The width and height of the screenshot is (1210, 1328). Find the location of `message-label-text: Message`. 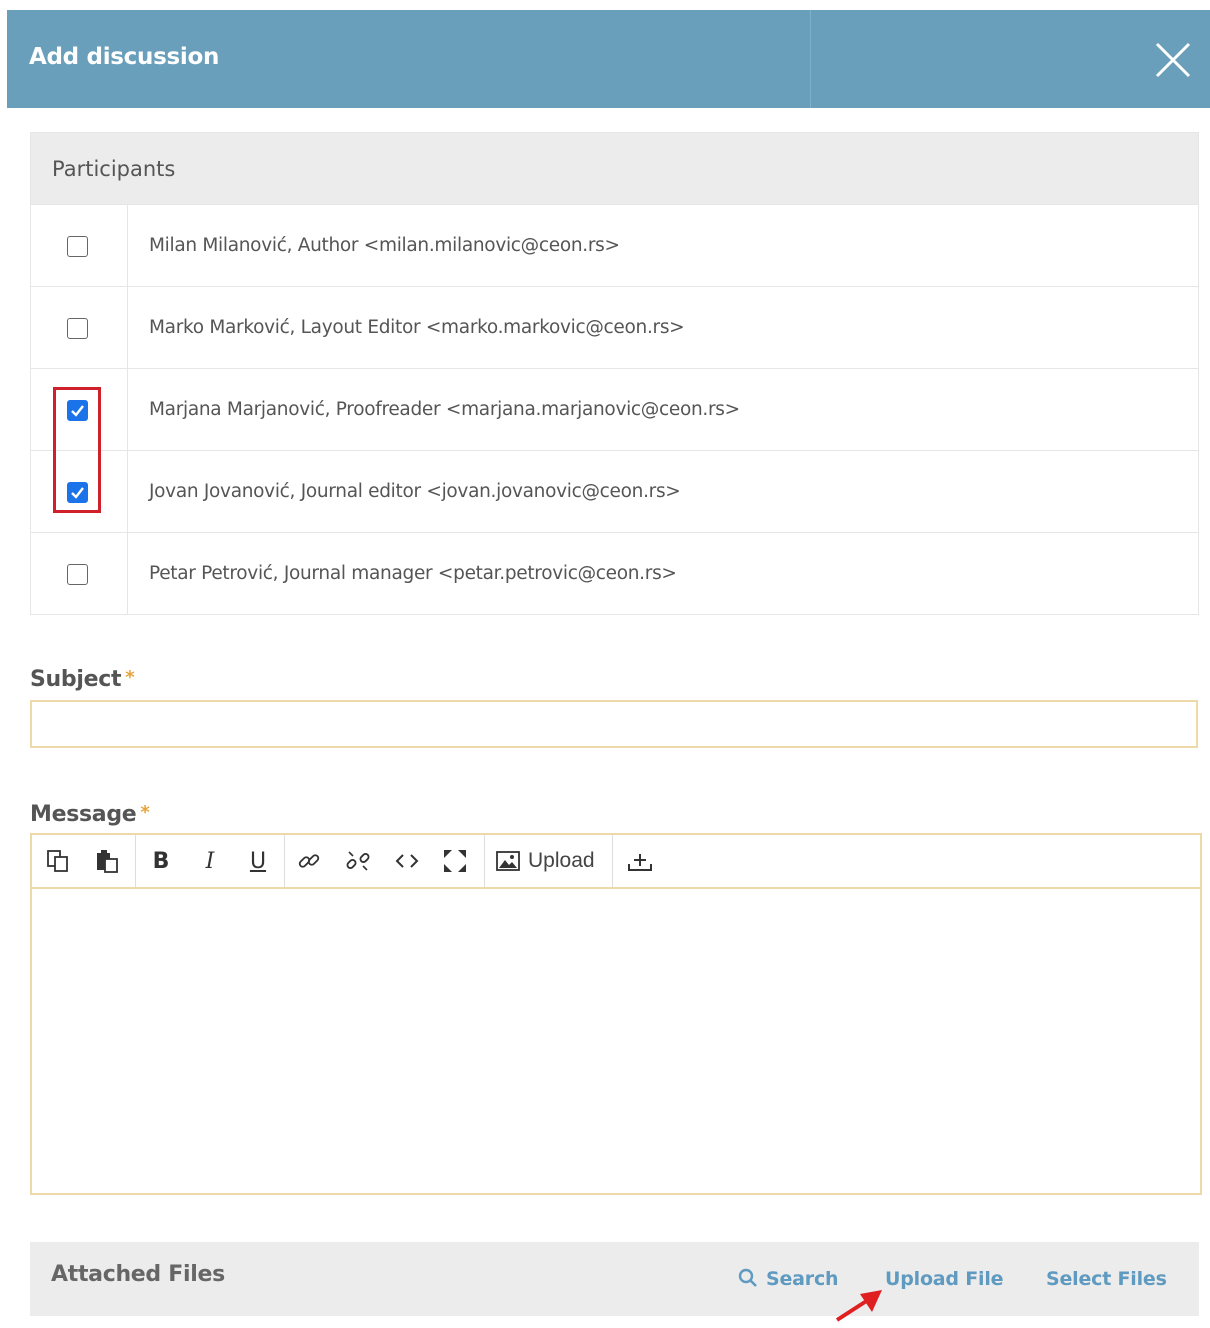

message-label-text: Message is located at coordinates (83, 814).